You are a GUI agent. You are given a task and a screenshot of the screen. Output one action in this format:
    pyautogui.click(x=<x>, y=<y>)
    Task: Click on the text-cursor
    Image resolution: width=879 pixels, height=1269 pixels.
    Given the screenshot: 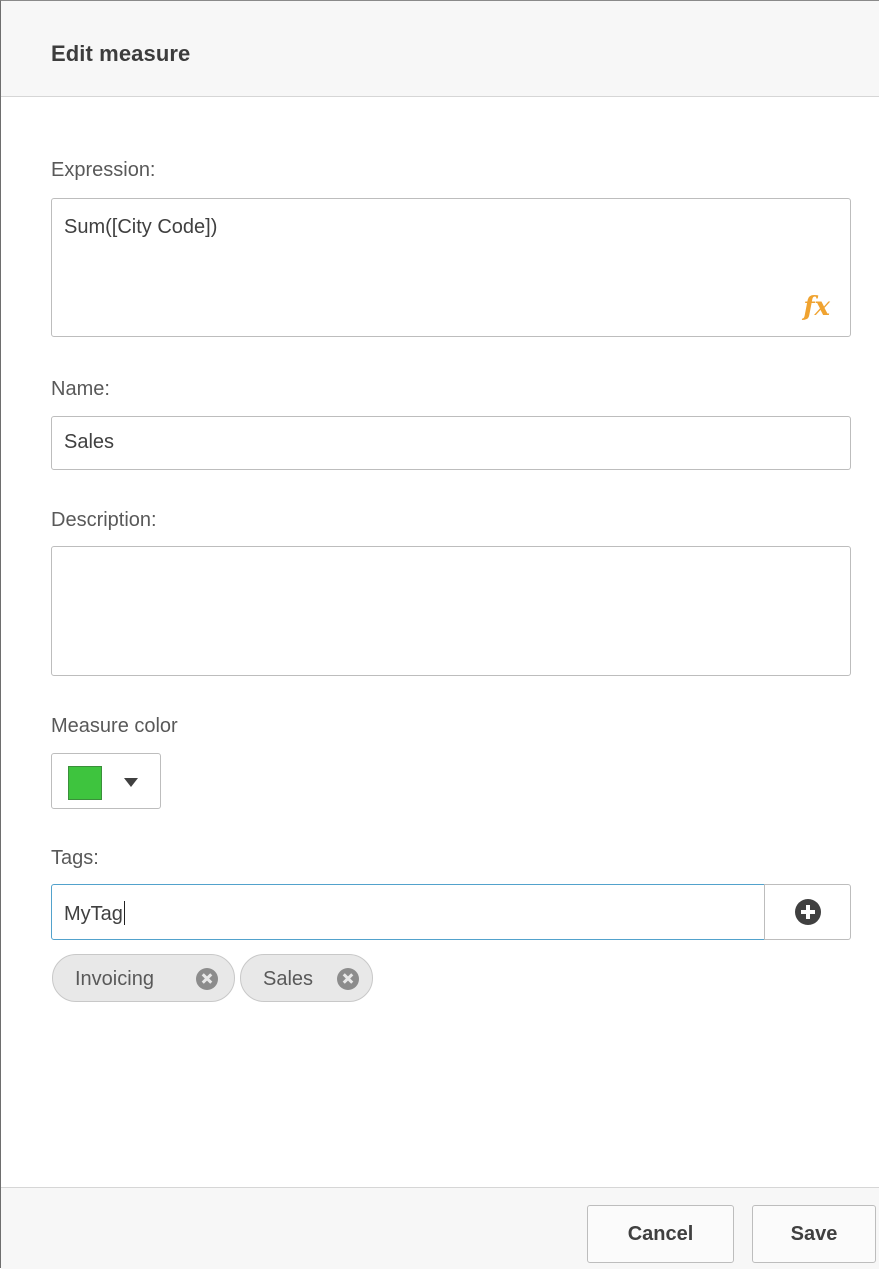 What is the action you would take?
    pyautogui.click(x=124, y=913)
    